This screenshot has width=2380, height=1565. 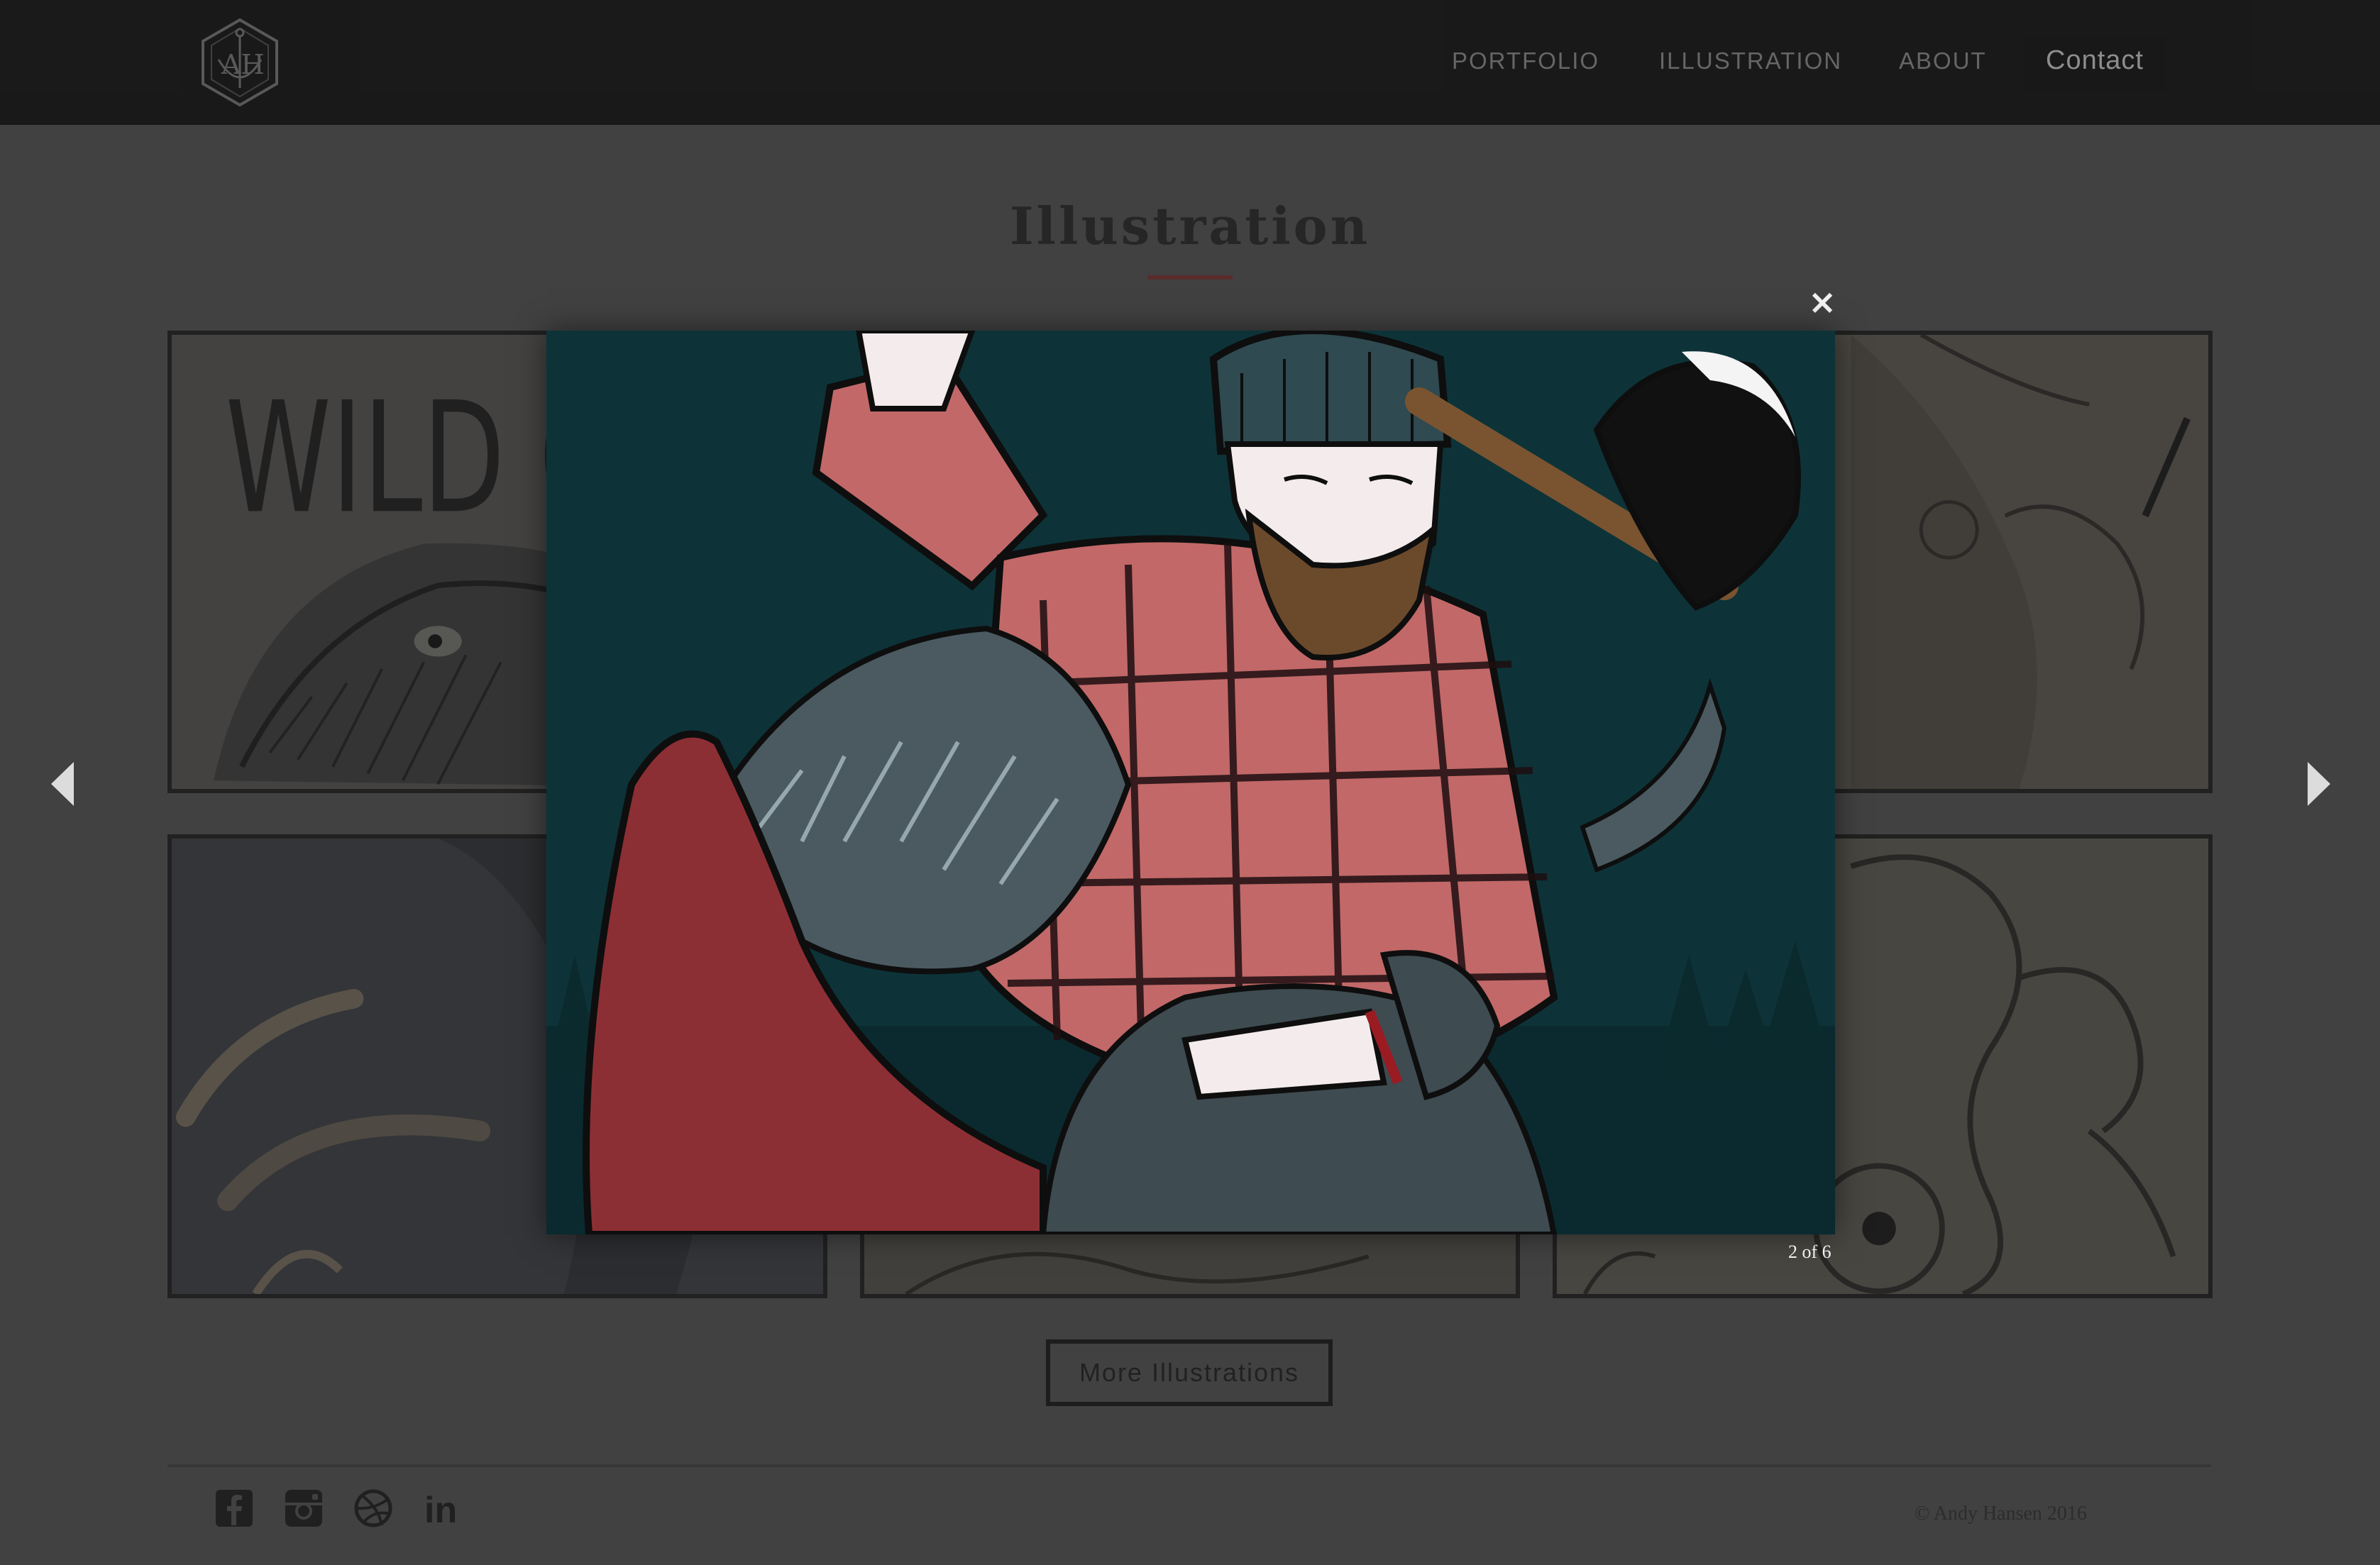 I want to click on next-arrow-icon, so click(x=2319, y=784).